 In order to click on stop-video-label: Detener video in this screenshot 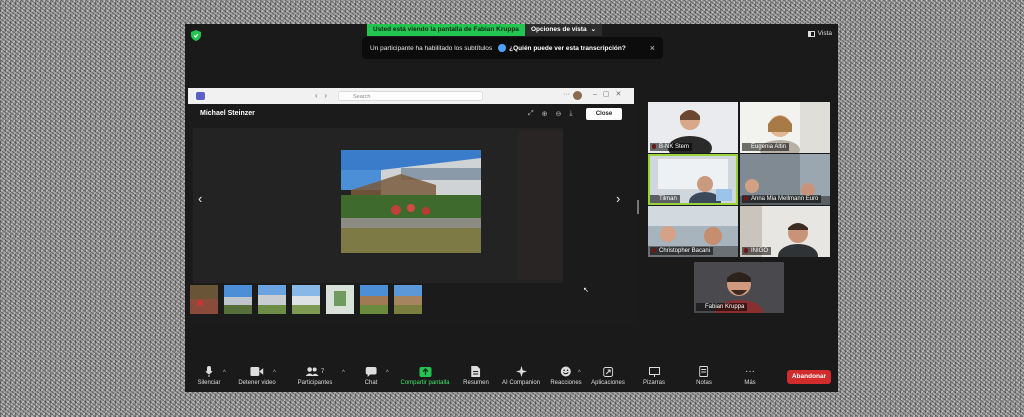, I will do `click(257, 383)`.